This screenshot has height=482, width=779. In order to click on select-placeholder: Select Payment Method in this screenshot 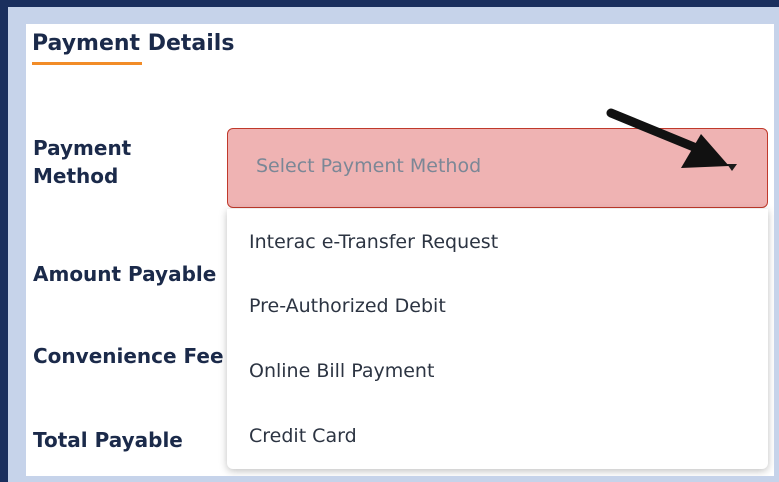, I will do `click(369, 166)`.